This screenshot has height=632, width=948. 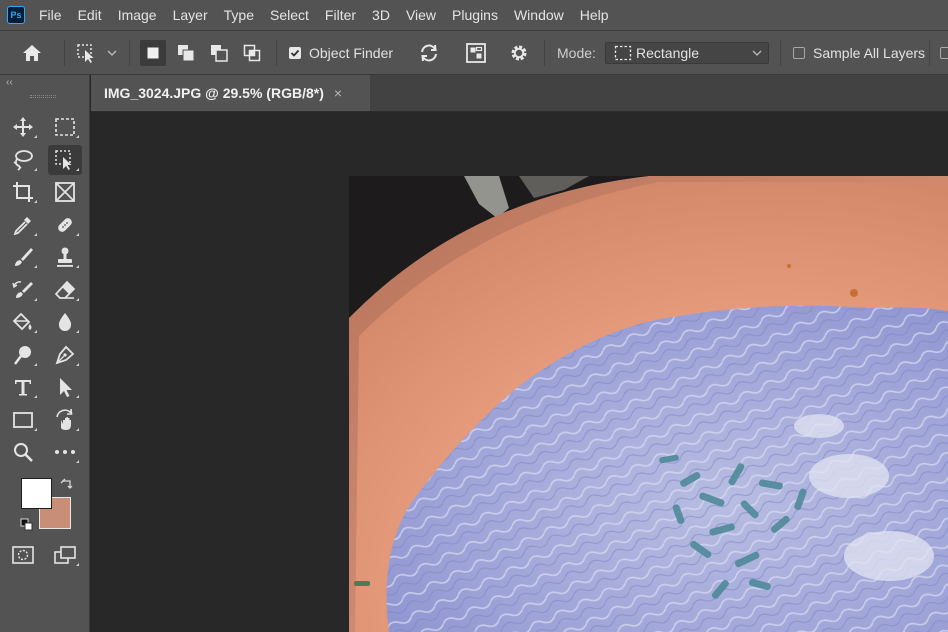 I want to click on rectangle-tool, so click(x=23, y=420).